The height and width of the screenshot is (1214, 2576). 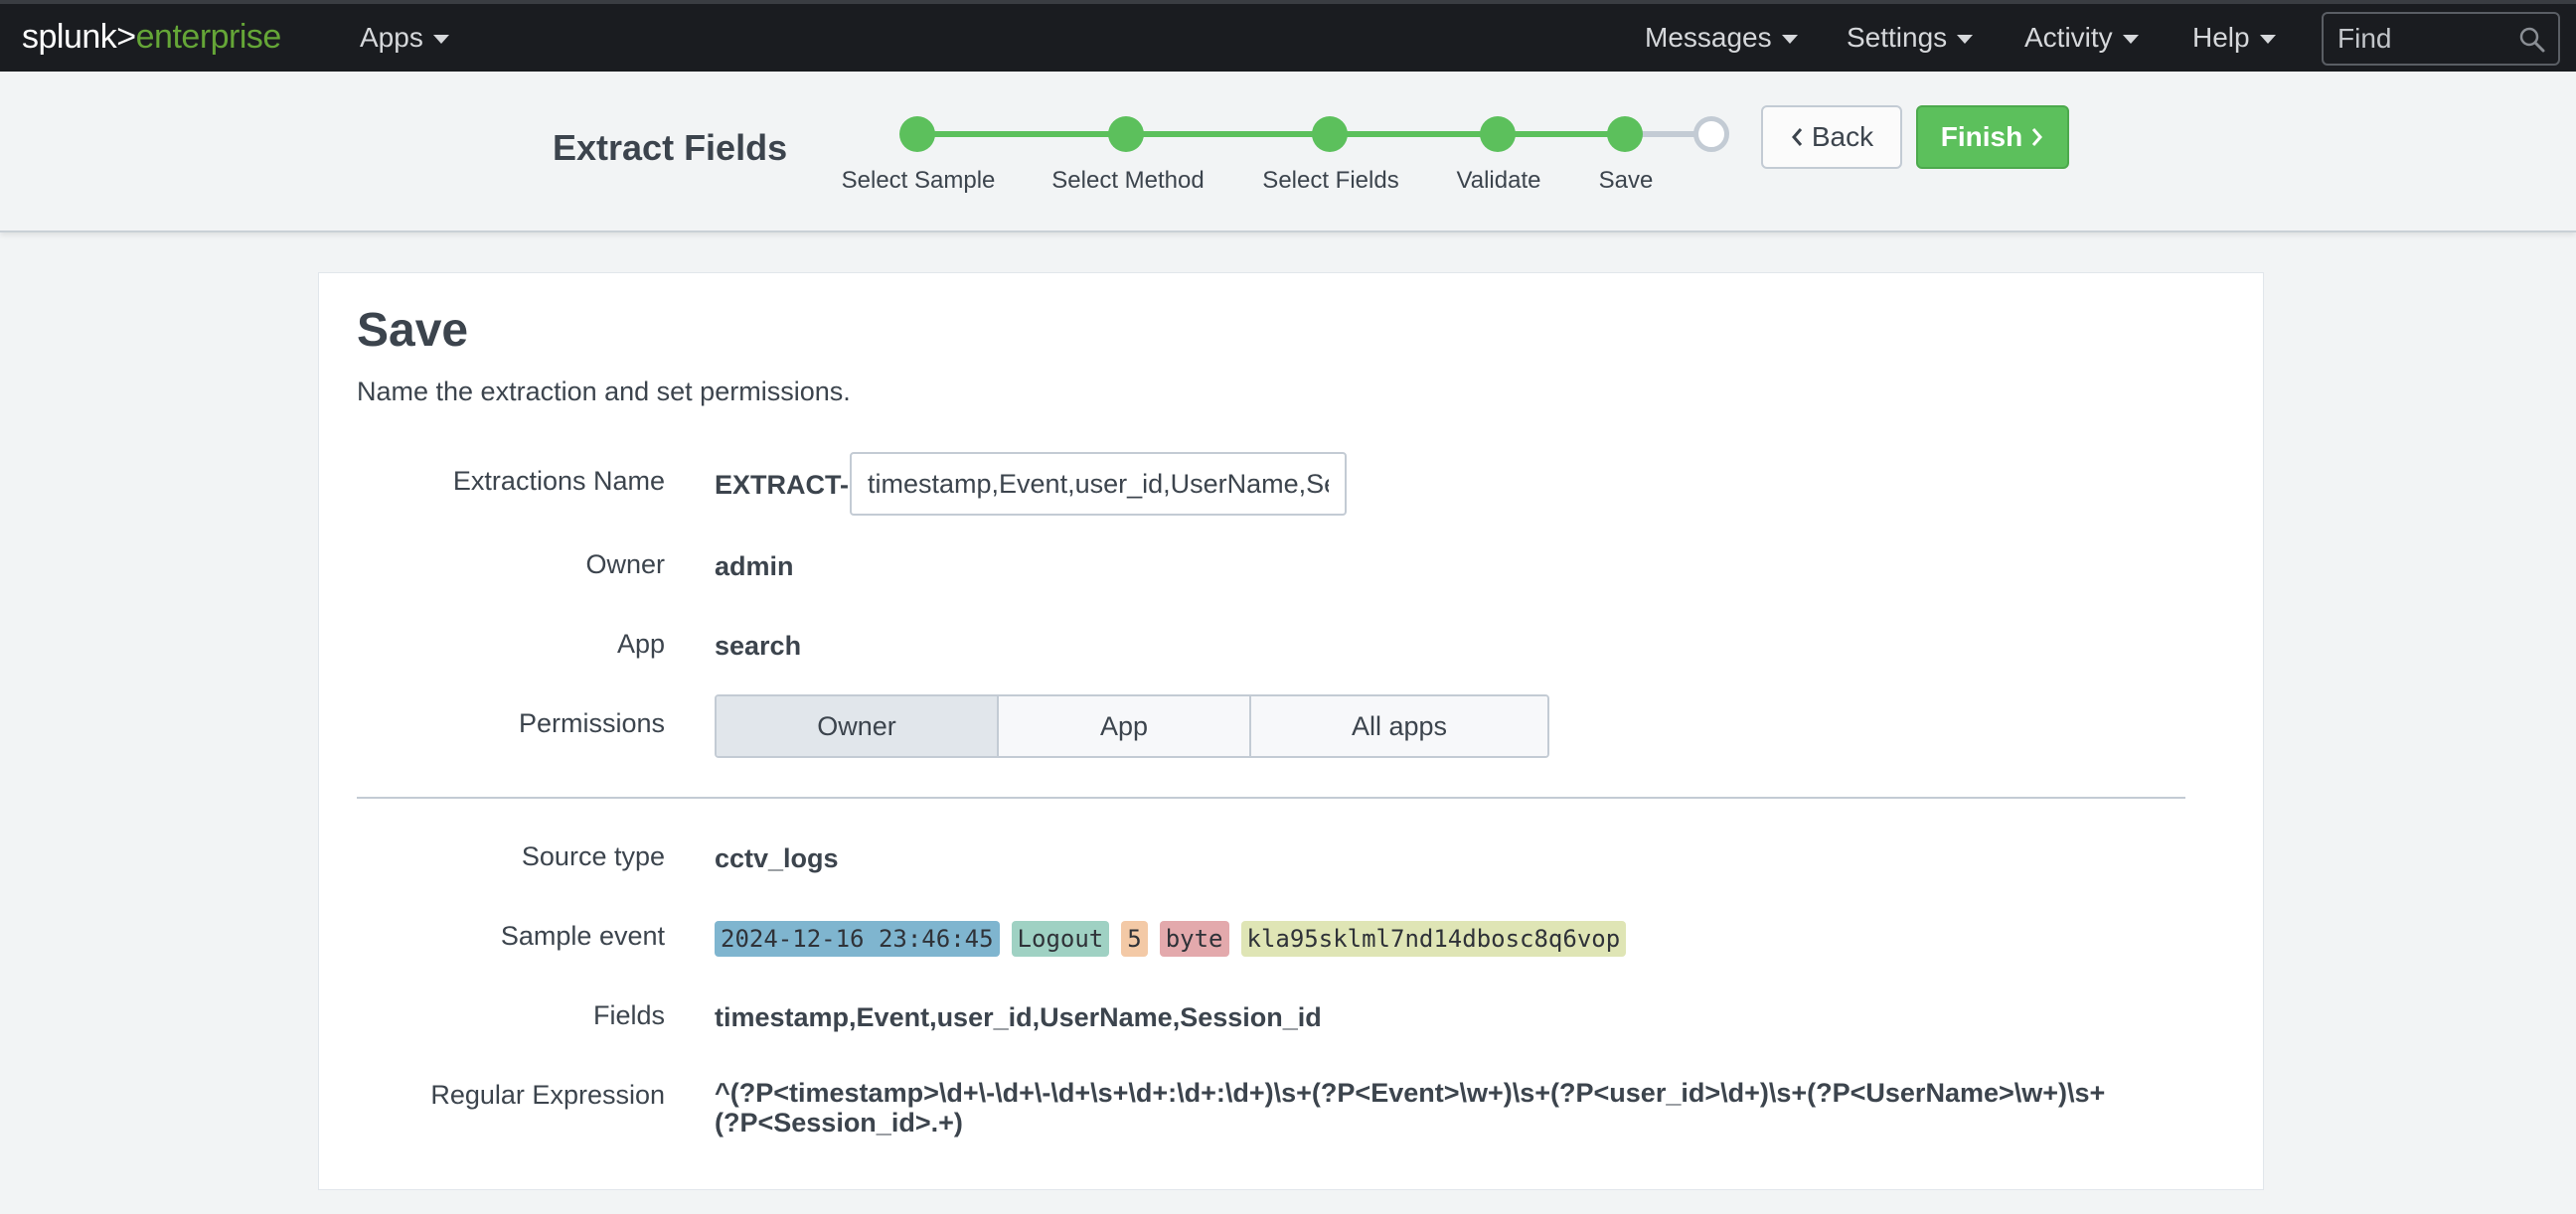 What do you see at coordinates (1330, 134) in the screenshot?
I see `step-dot-select-fields` at bounding box center [1330, 134].